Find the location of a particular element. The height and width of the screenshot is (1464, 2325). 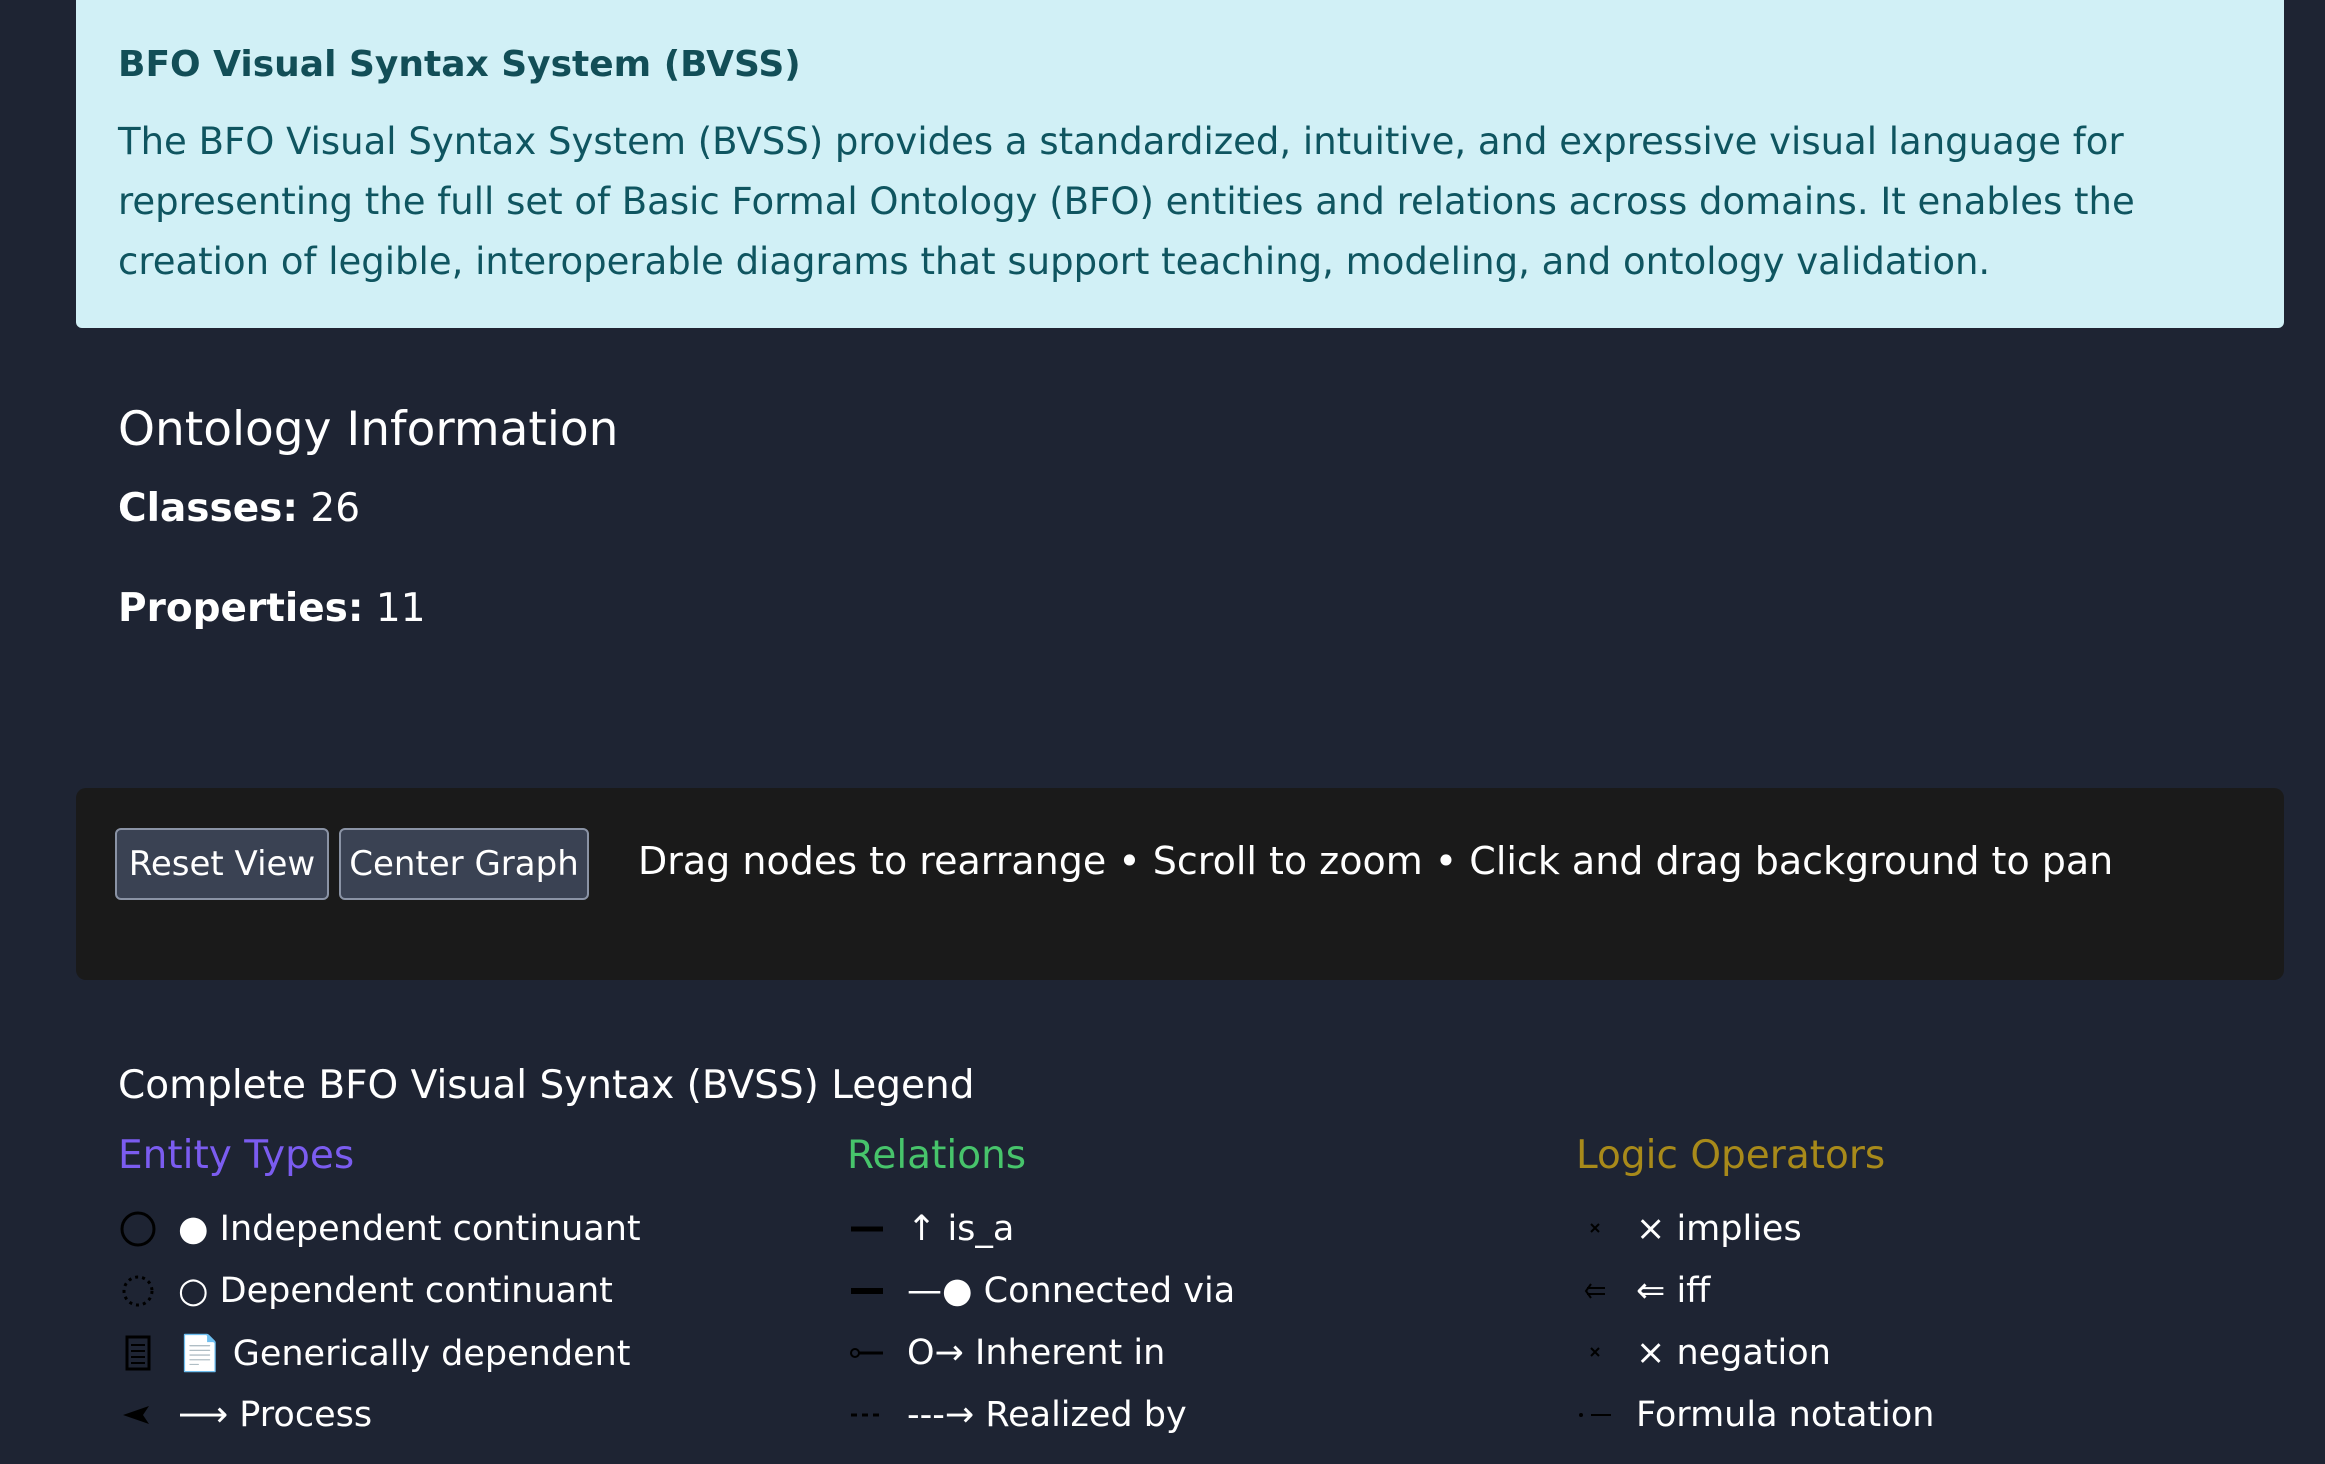

legend-item: O→ Inherent in is located at coordinates (1197, 1353).